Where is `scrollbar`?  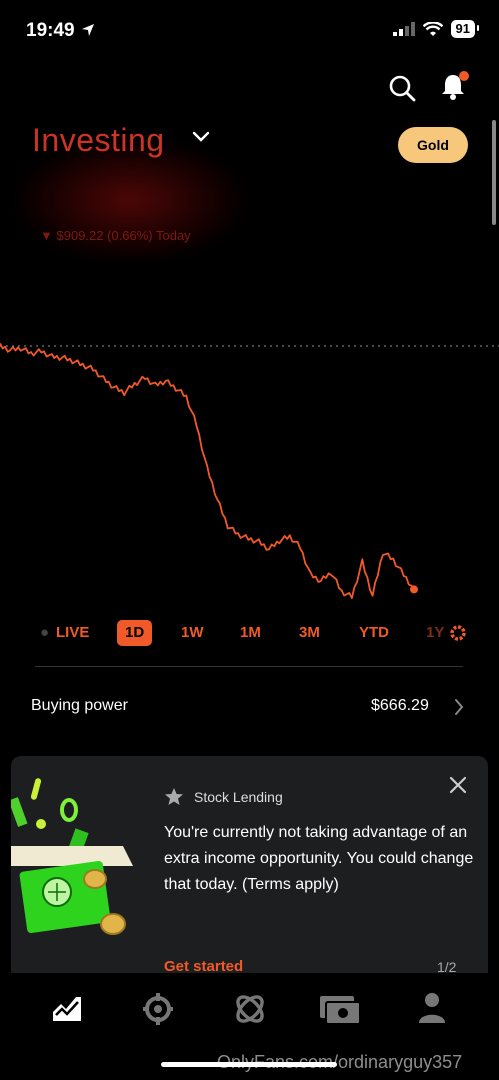 scrollbar is located at coordinates (494, 172).